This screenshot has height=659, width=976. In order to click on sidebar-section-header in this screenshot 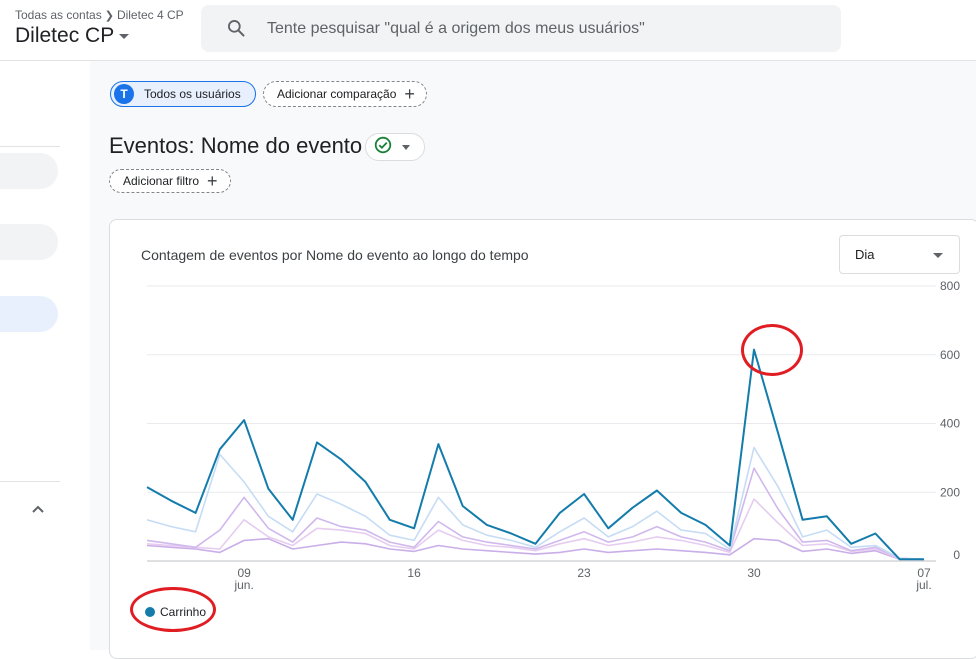, I will do `click(29, 171)`.